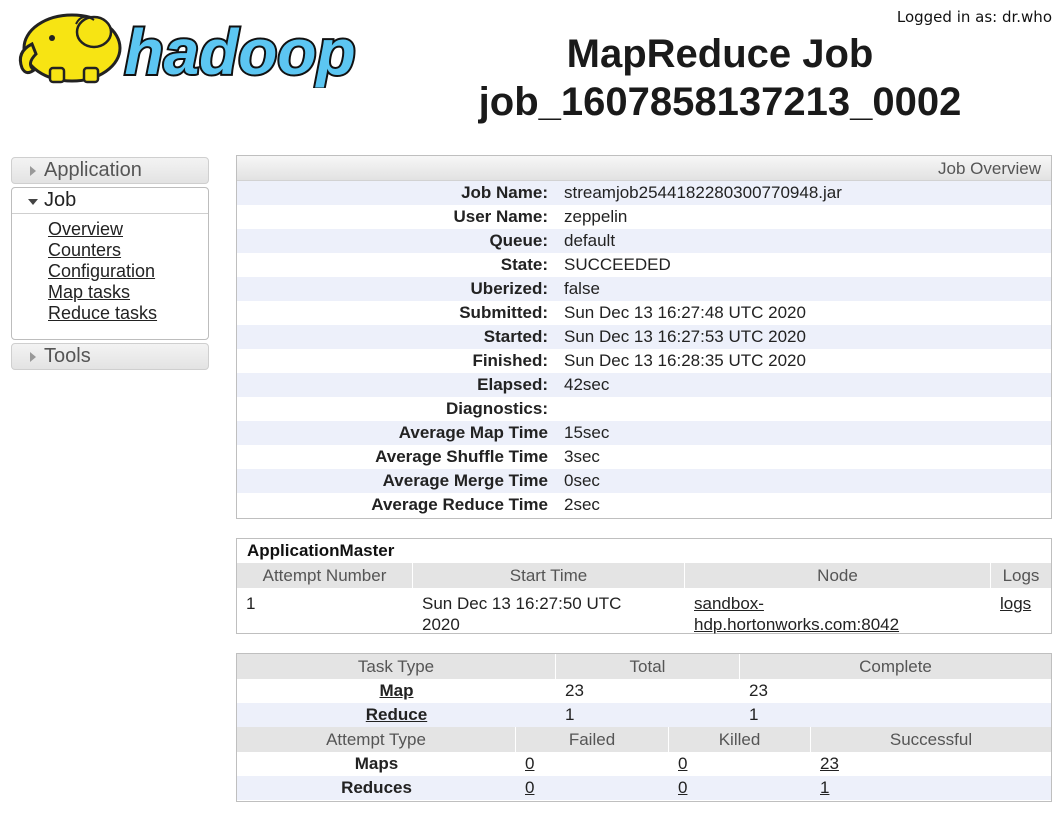 The height and width of the screenshot is (817, 1062). What do you see at coordinates (644, 217) in the screenshot?
I see `info-row-user-name: User Name: zeppelin` at bounding box center [644, 217].